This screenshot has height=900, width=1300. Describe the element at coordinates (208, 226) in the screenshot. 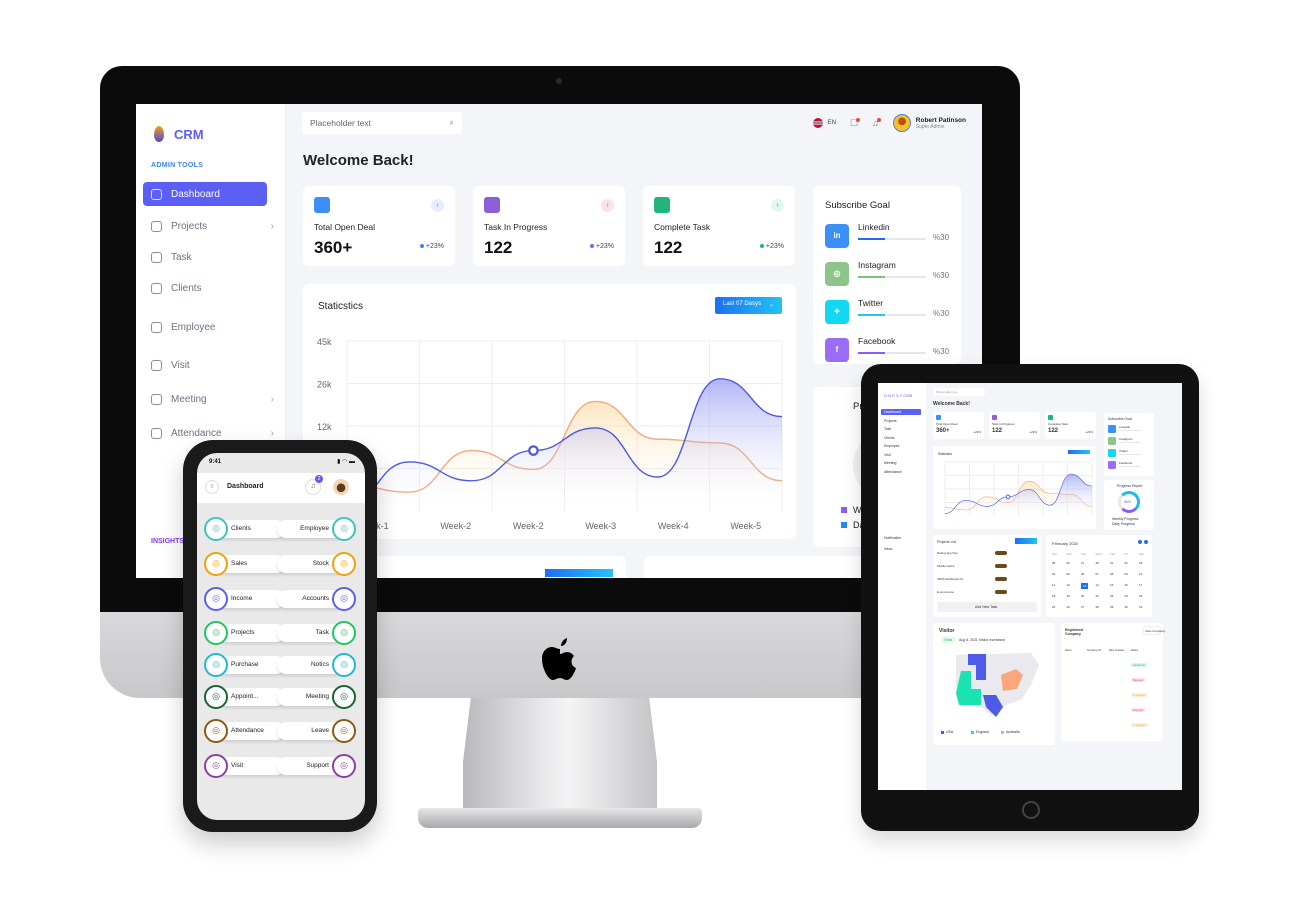

I see `sidebar-item-projects: Projects ›` at that location.